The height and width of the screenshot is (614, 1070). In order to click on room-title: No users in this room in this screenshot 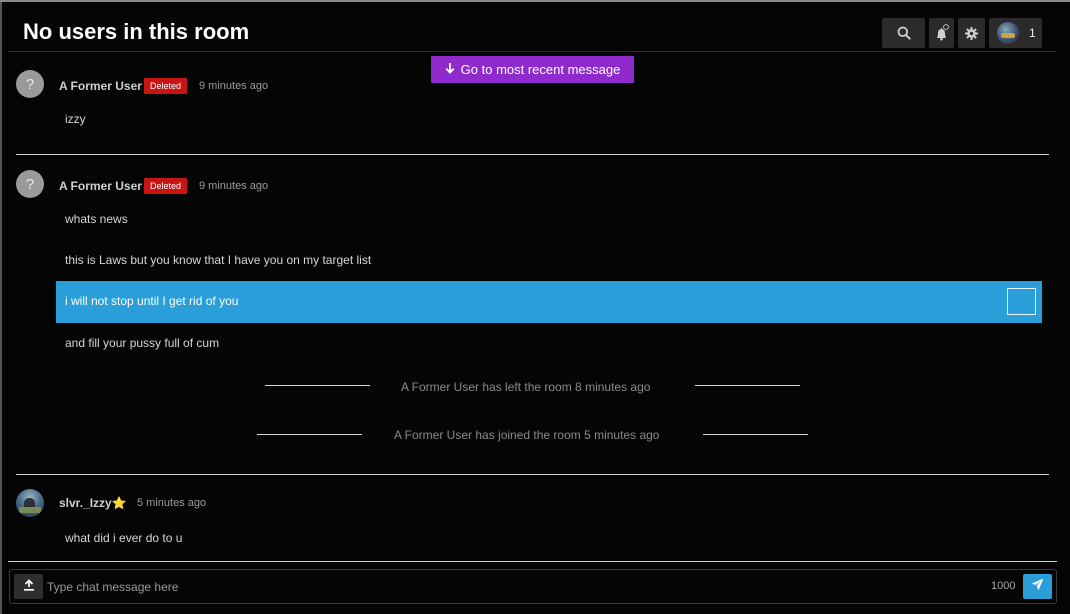, I will do `click(136, 31)`.